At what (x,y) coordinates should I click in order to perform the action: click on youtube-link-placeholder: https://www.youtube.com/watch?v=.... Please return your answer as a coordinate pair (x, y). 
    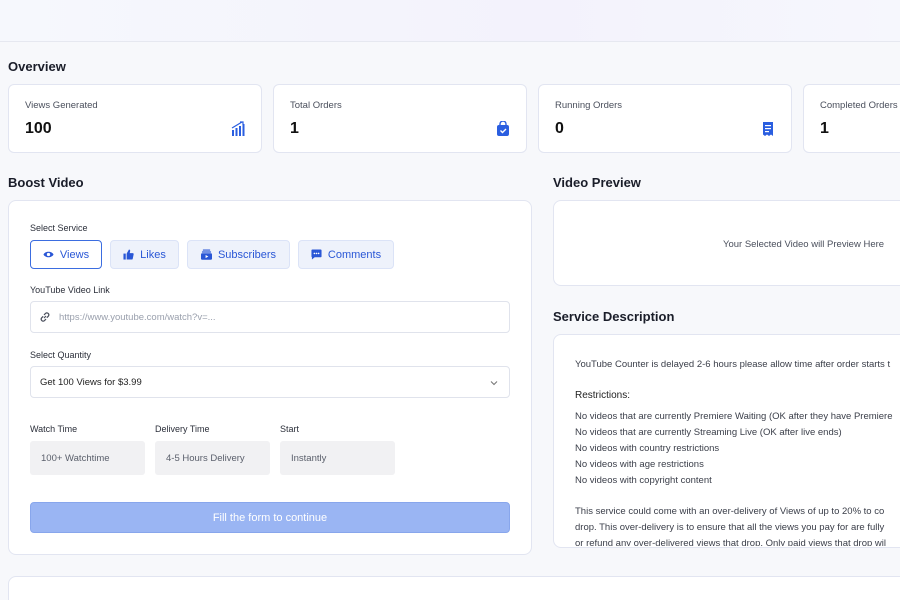
    Looking at the image, I should click on (137, 317).